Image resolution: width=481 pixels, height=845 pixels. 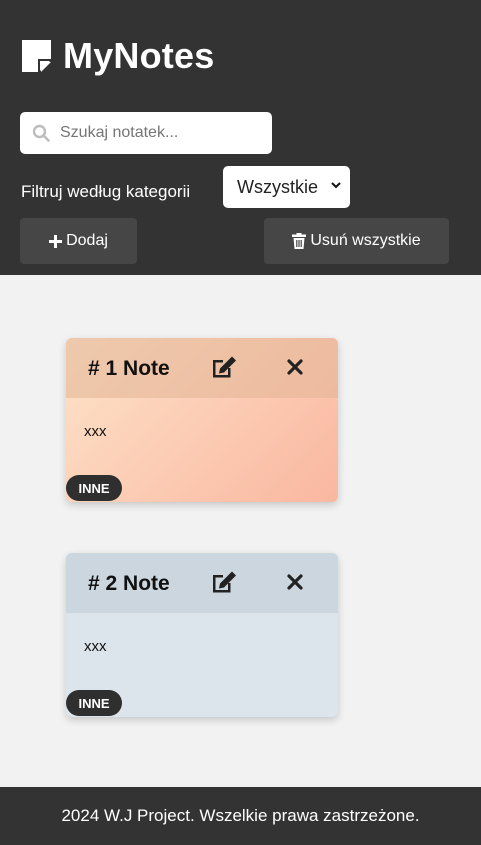 I want to click on note-title: # 2 Note, so click(x=129, y=583).